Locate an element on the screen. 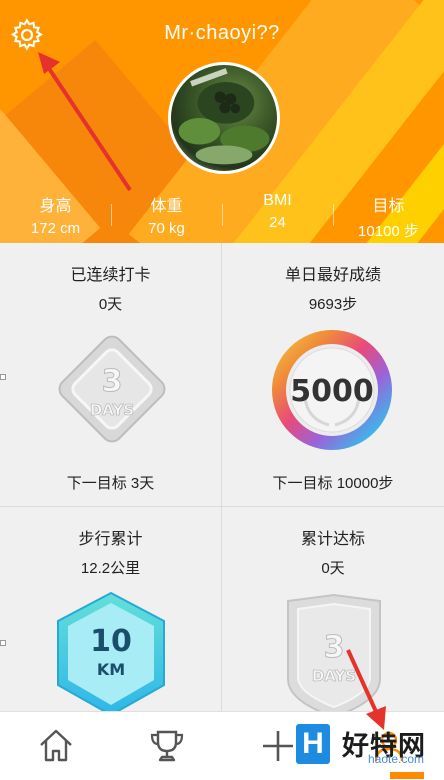  stat-height: 身高 172 cm is located at coordinates (55, 215).